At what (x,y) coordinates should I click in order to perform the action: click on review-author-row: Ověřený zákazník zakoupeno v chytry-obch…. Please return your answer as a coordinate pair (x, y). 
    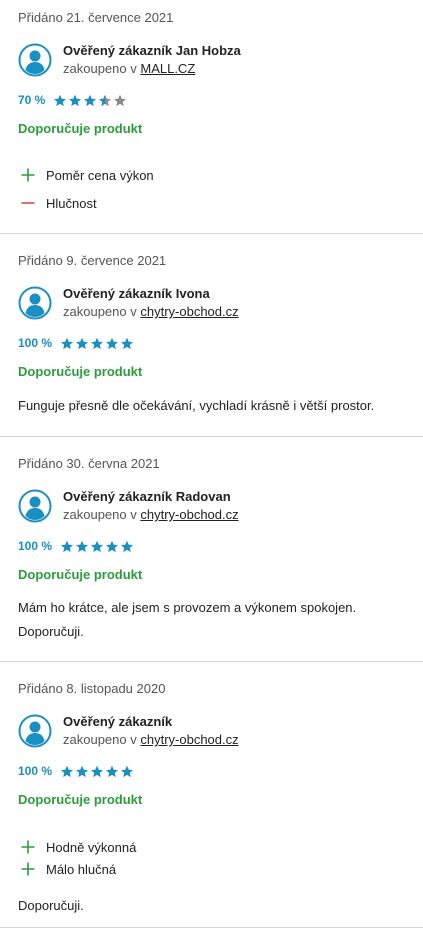
    Looking at the image, I should click on (128, 731).